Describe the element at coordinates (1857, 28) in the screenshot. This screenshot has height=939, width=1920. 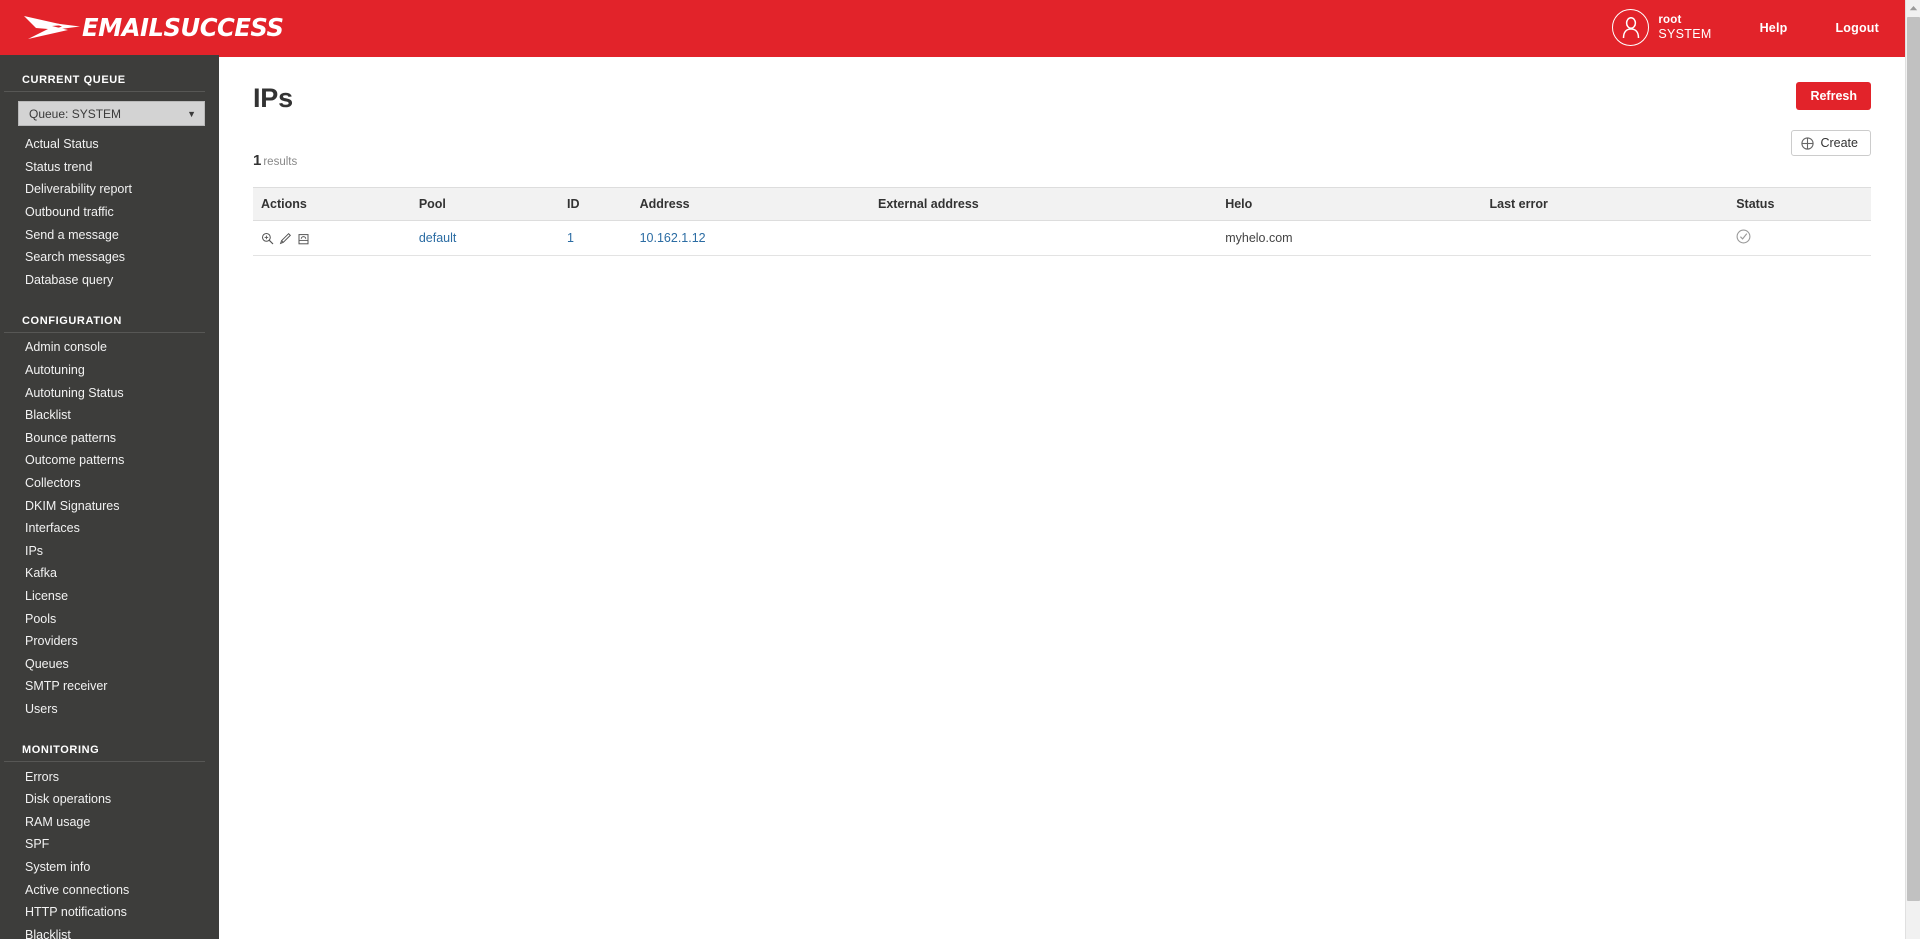
I see `logout-link: Logout` at that location.